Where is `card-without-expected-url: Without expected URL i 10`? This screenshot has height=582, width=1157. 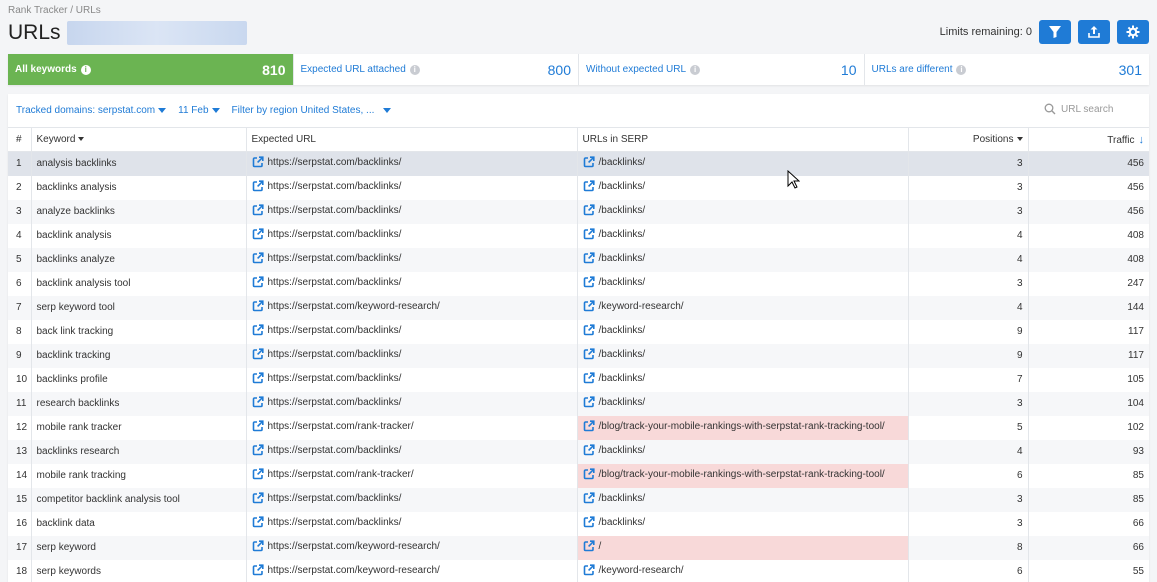
card-without-expected-url: Without expected URL i 10 is located at coordinates (722, 69).